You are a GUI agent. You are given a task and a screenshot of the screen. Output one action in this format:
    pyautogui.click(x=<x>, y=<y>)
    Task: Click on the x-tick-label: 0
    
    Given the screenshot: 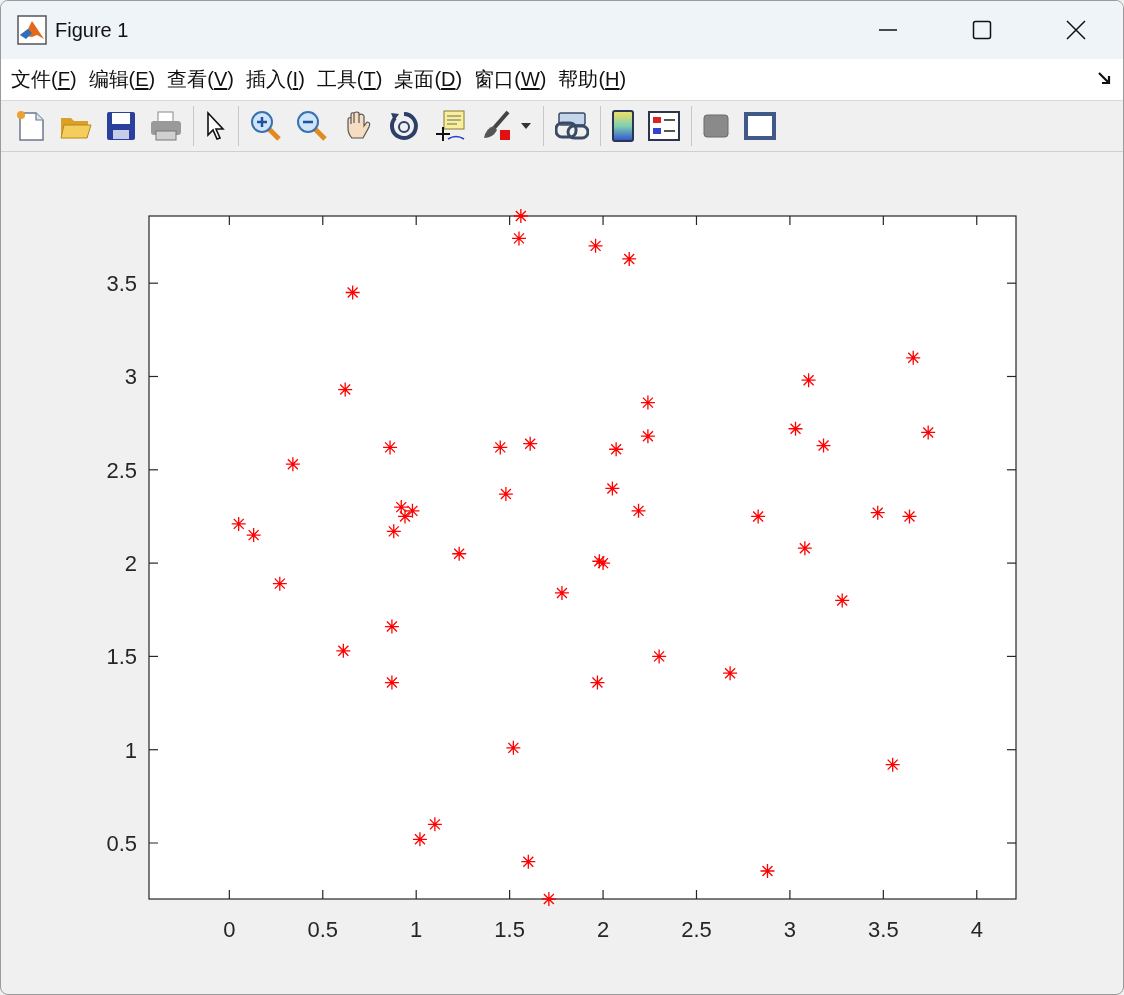 What is the action you would take?
    pyautogui.click(x=229, y=929)
    